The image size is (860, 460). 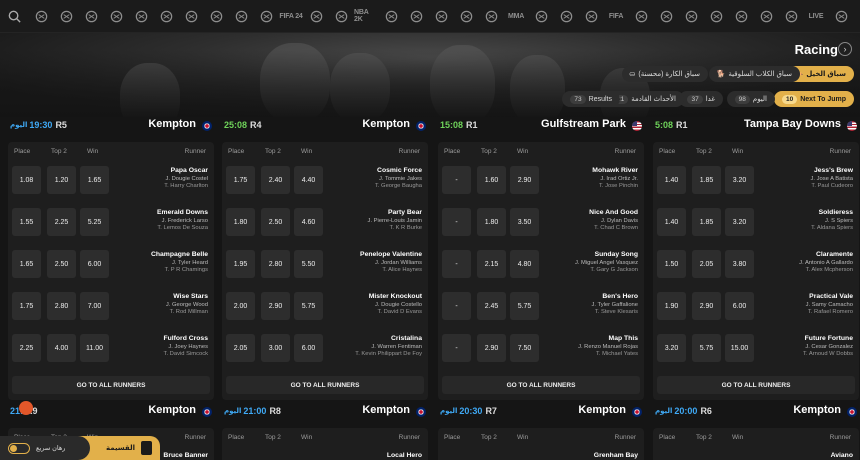 What do you see at coordinates (19, 448) in the screenshot?
I see `toggle-switch` at bounding box center [19, 448].